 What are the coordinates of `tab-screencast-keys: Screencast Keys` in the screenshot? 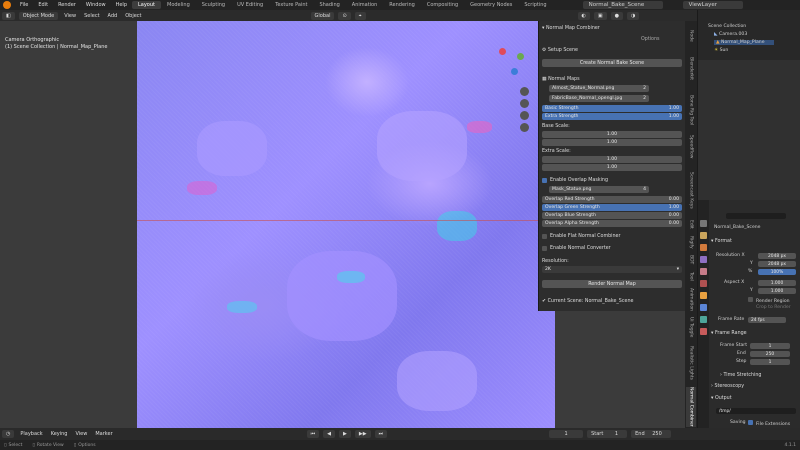 It's located at (691, 190).